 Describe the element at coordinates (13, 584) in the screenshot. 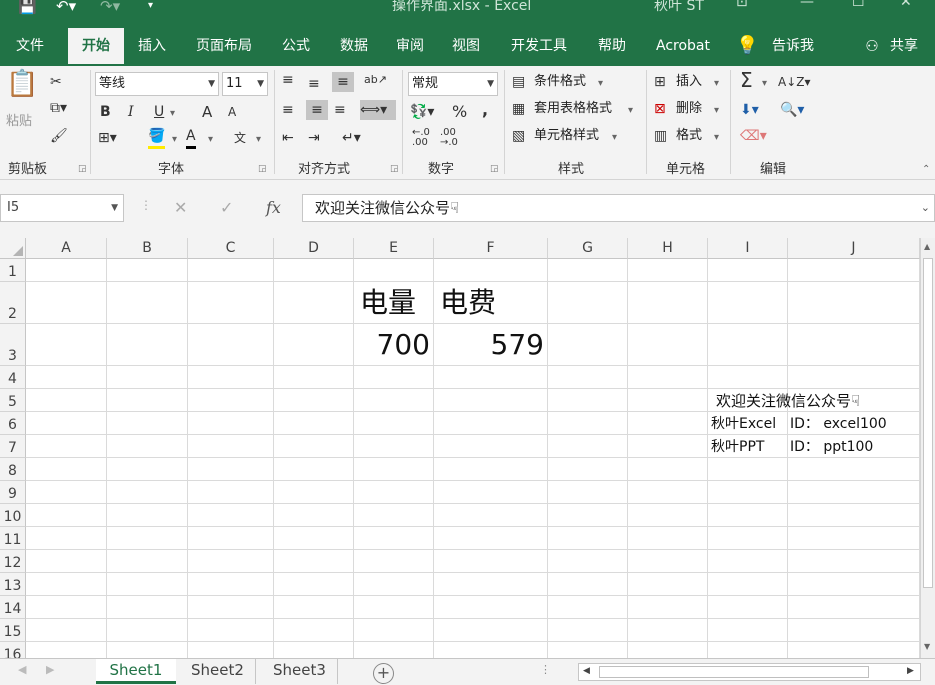

I see `row-header-13: 13` at that location.